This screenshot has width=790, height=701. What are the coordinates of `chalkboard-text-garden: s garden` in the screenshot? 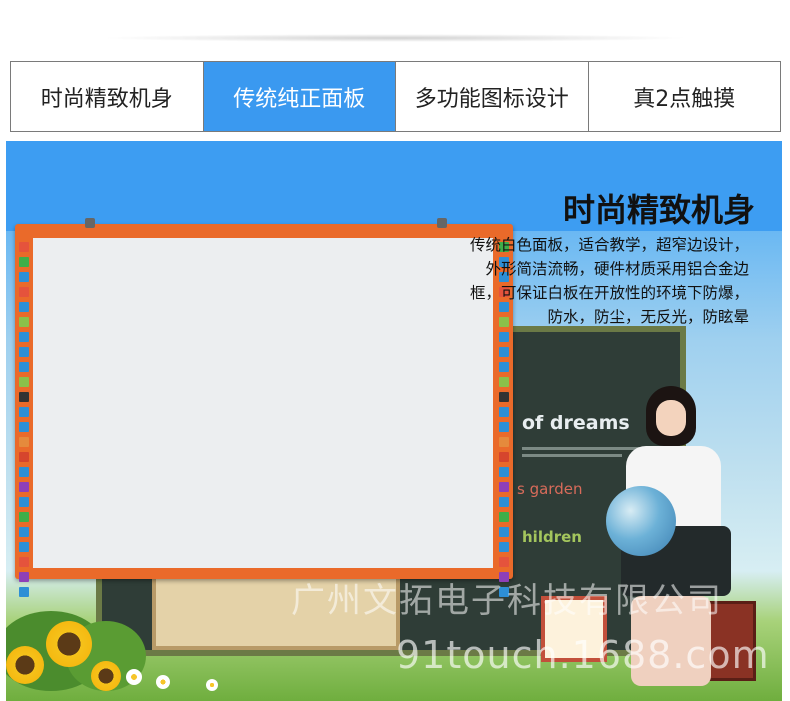 It's located at (550, 489).